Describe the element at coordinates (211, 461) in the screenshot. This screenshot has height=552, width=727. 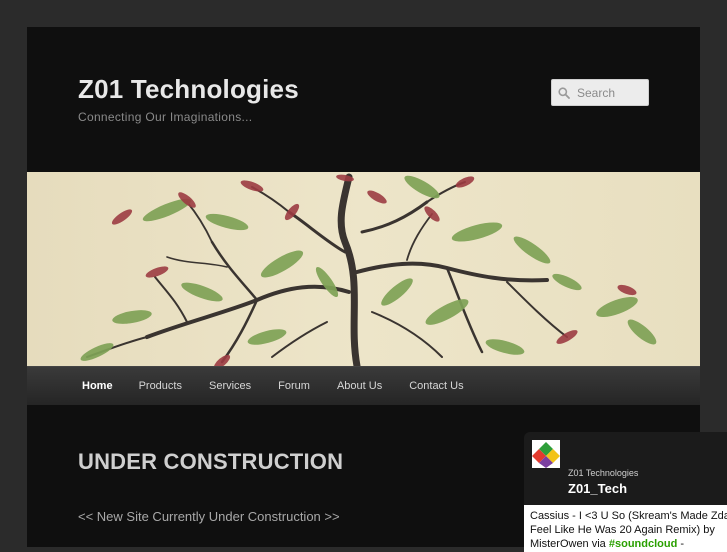
I see `page-heading: UNDER CONSTRUCTION` at that location.